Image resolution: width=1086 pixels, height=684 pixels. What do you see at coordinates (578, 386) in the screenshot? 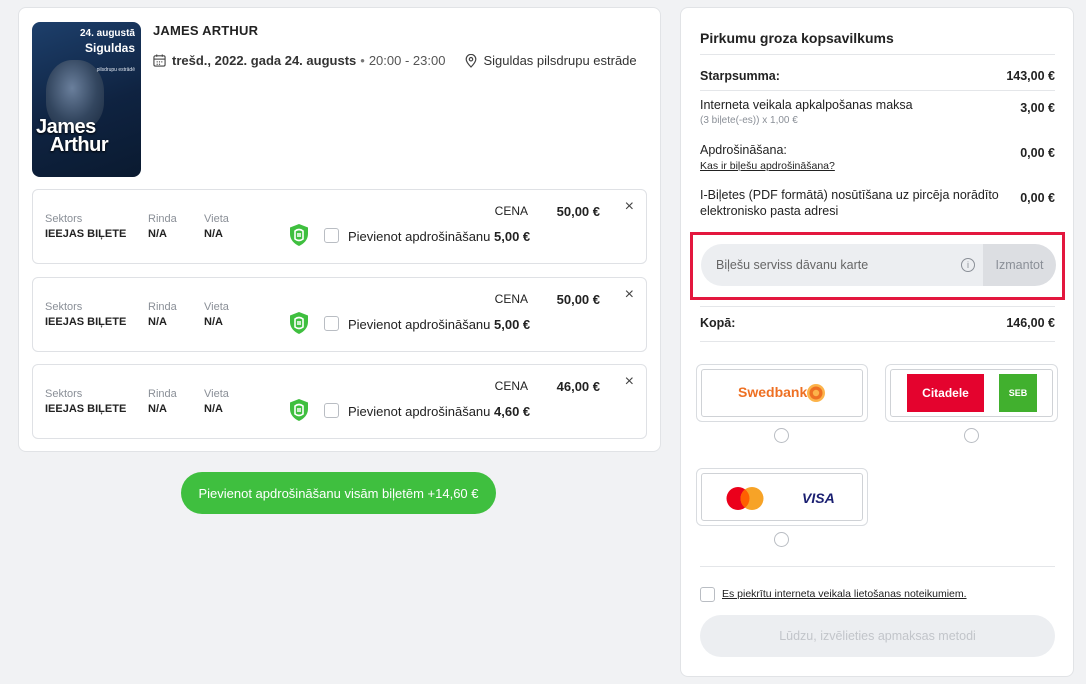
I see `ticket-price: 46,00 €` at bounding box center [578, 386].